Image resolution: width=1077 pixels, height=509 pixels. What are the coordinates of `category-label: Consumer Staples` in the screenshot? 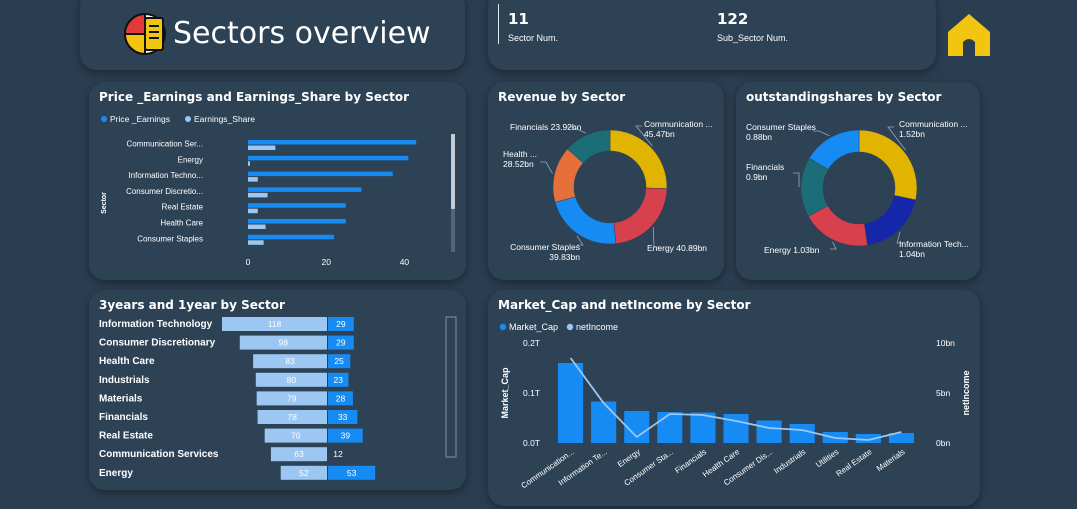 It's located at (170, 238).